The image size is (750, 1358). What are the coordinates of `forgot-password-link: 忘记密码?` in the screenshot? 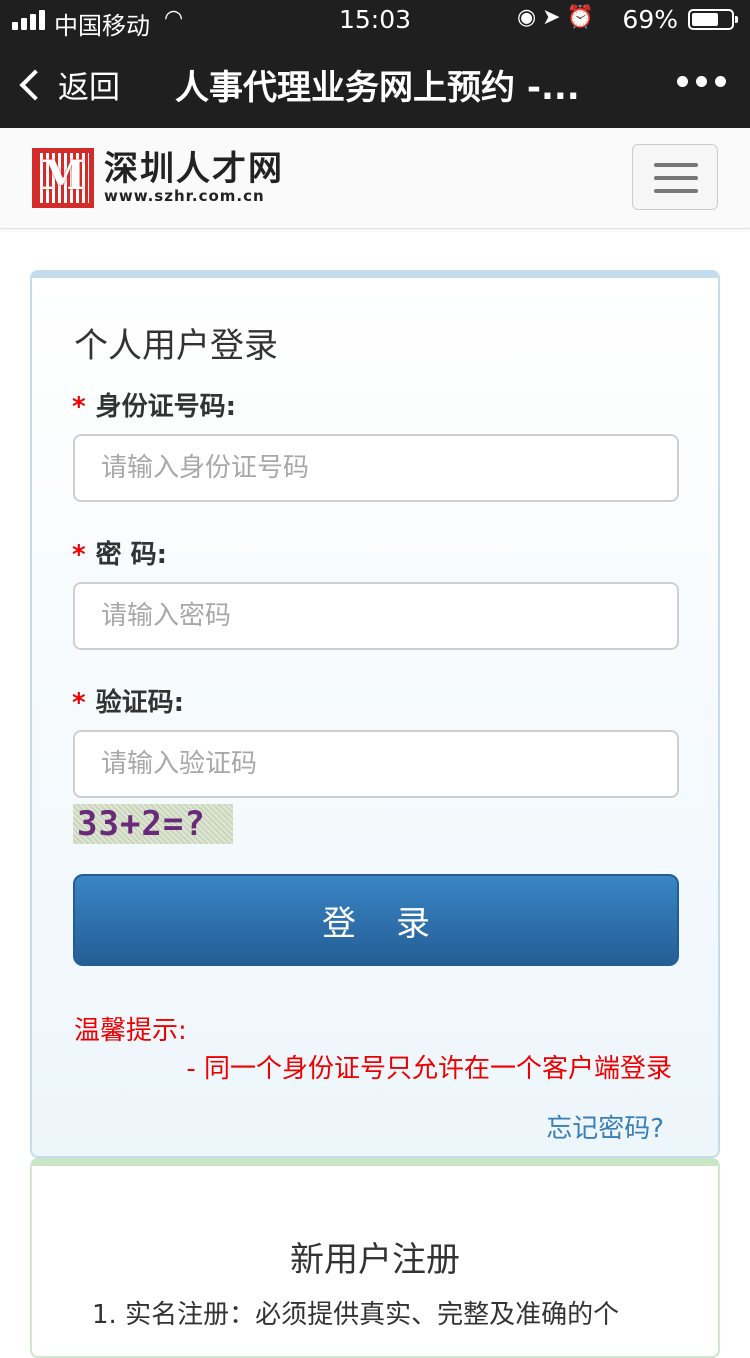 It's located at (605, 1126).